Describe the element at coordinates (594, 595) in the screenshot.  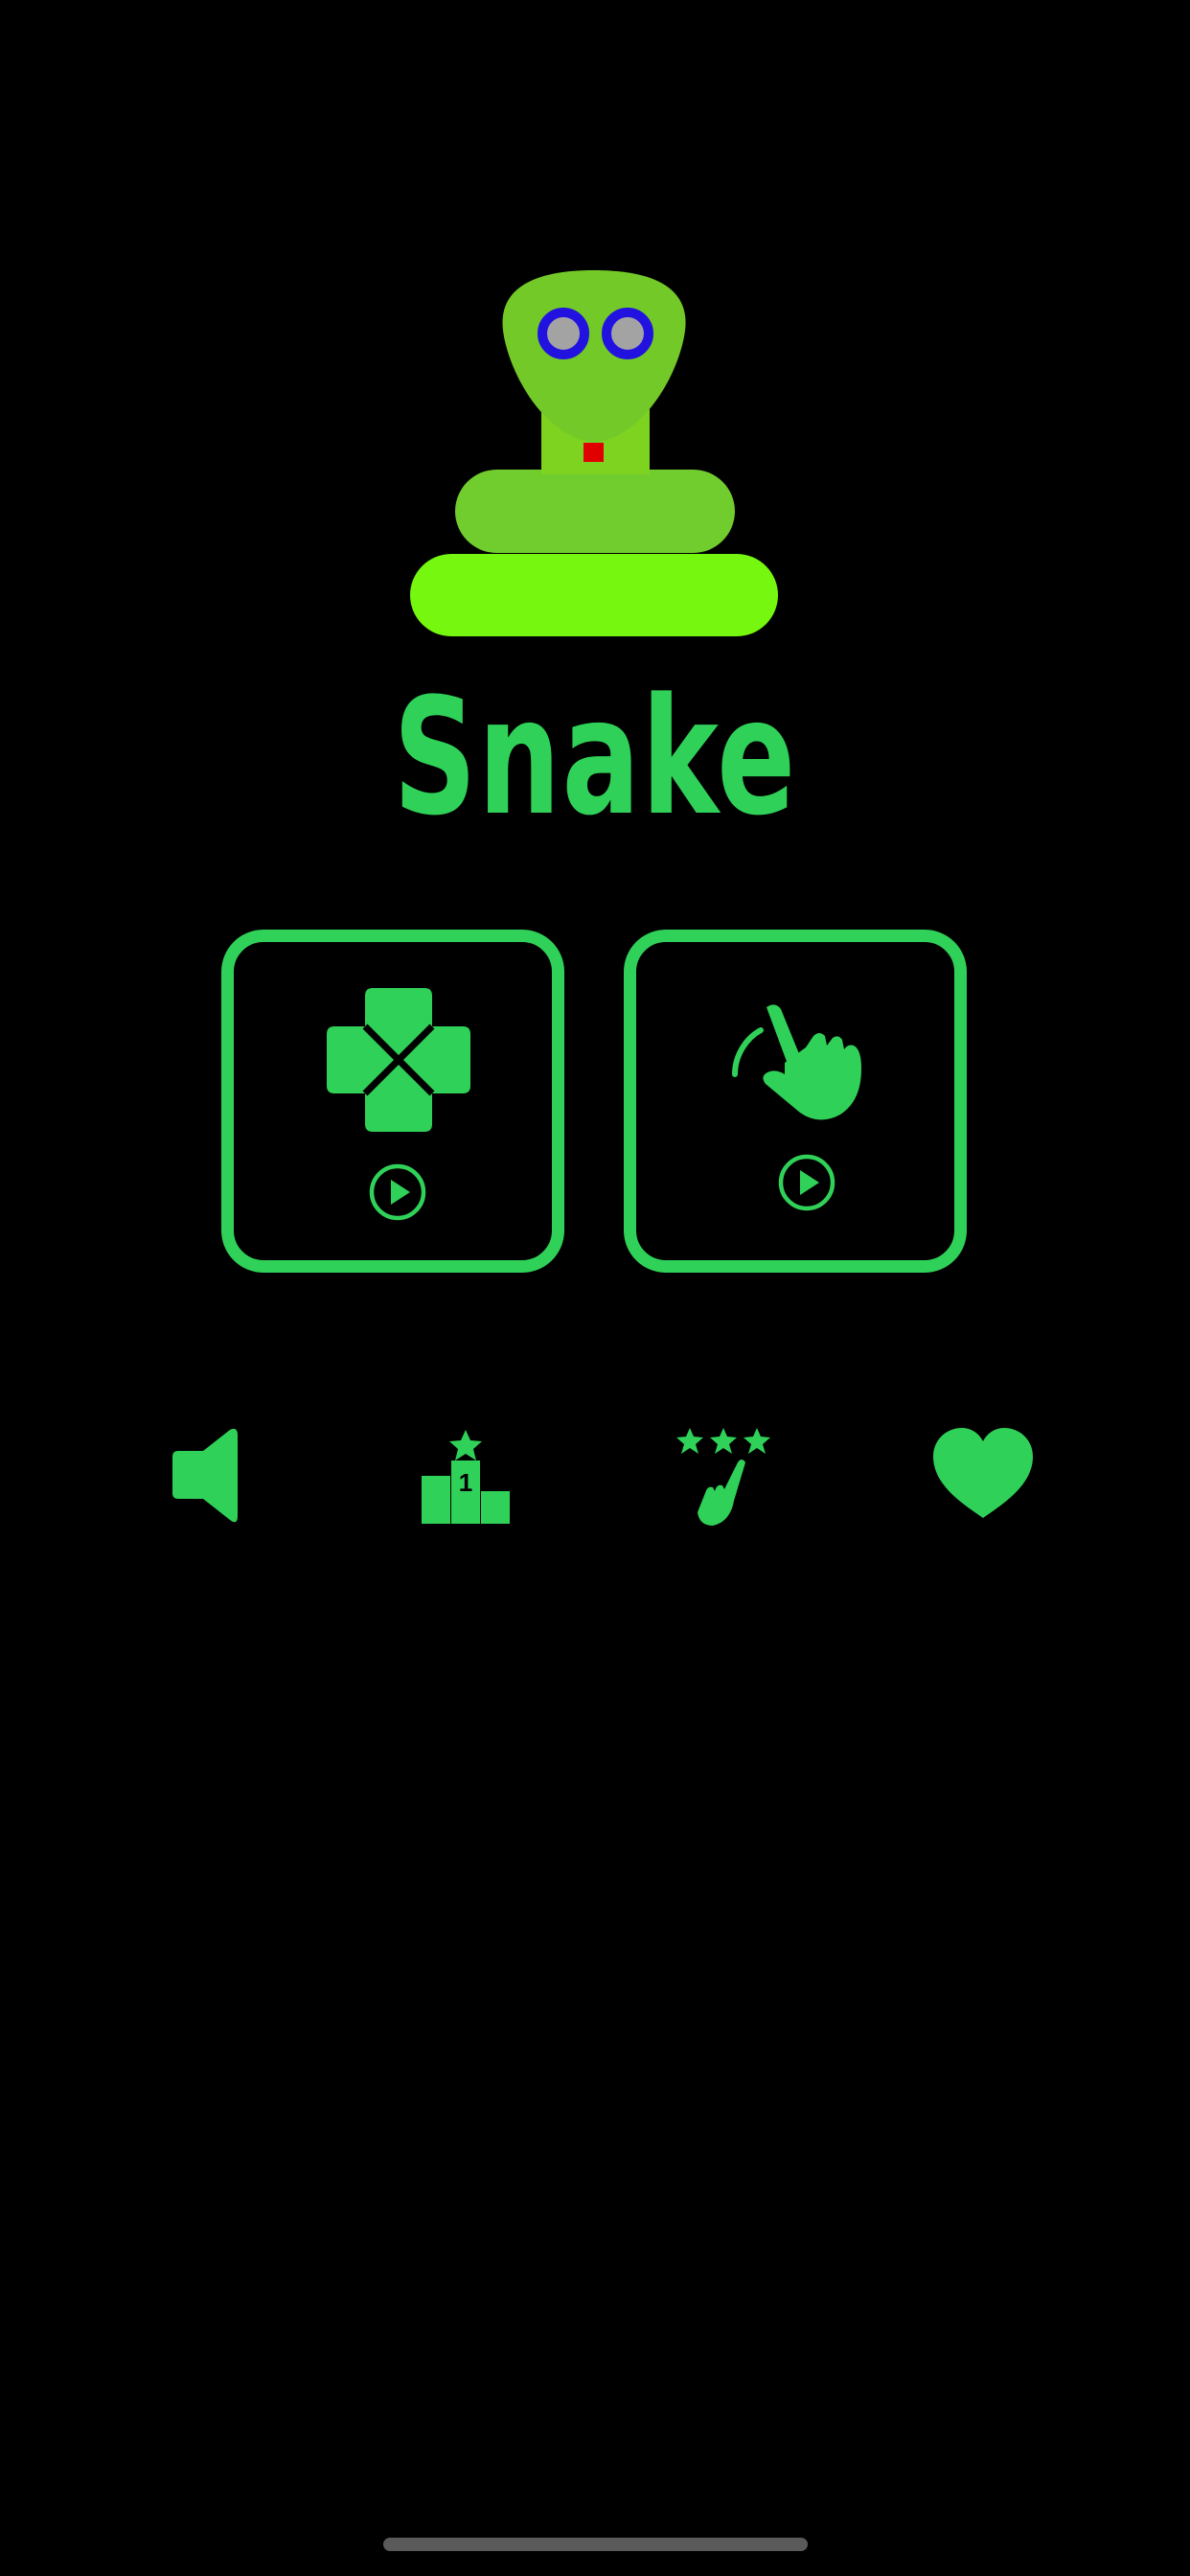
I see `snake-body-bottom` at that location.